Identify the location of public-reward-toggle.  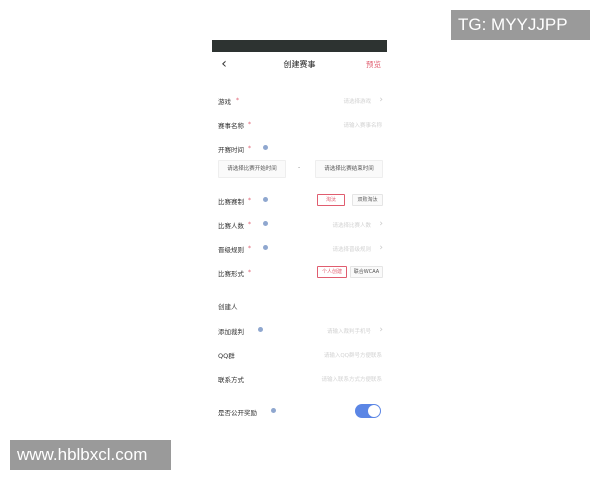
(368, 411).